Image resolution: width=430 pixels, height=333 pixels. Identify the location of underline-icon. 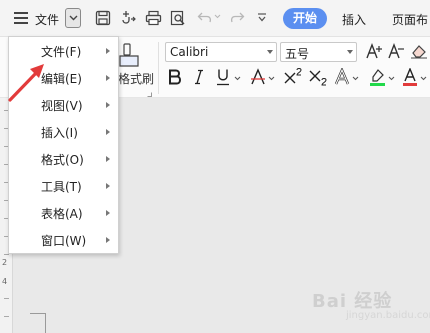
(223, 77).